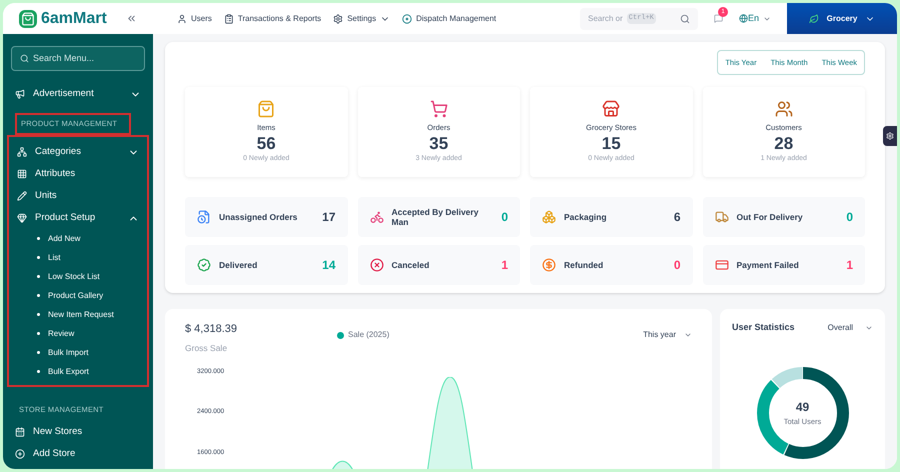 This screenshot has width=900, height=472. Describe the element at coordinates (78, 218) in the screenshot. I see `sidebar-item: Product Setup` at that location.